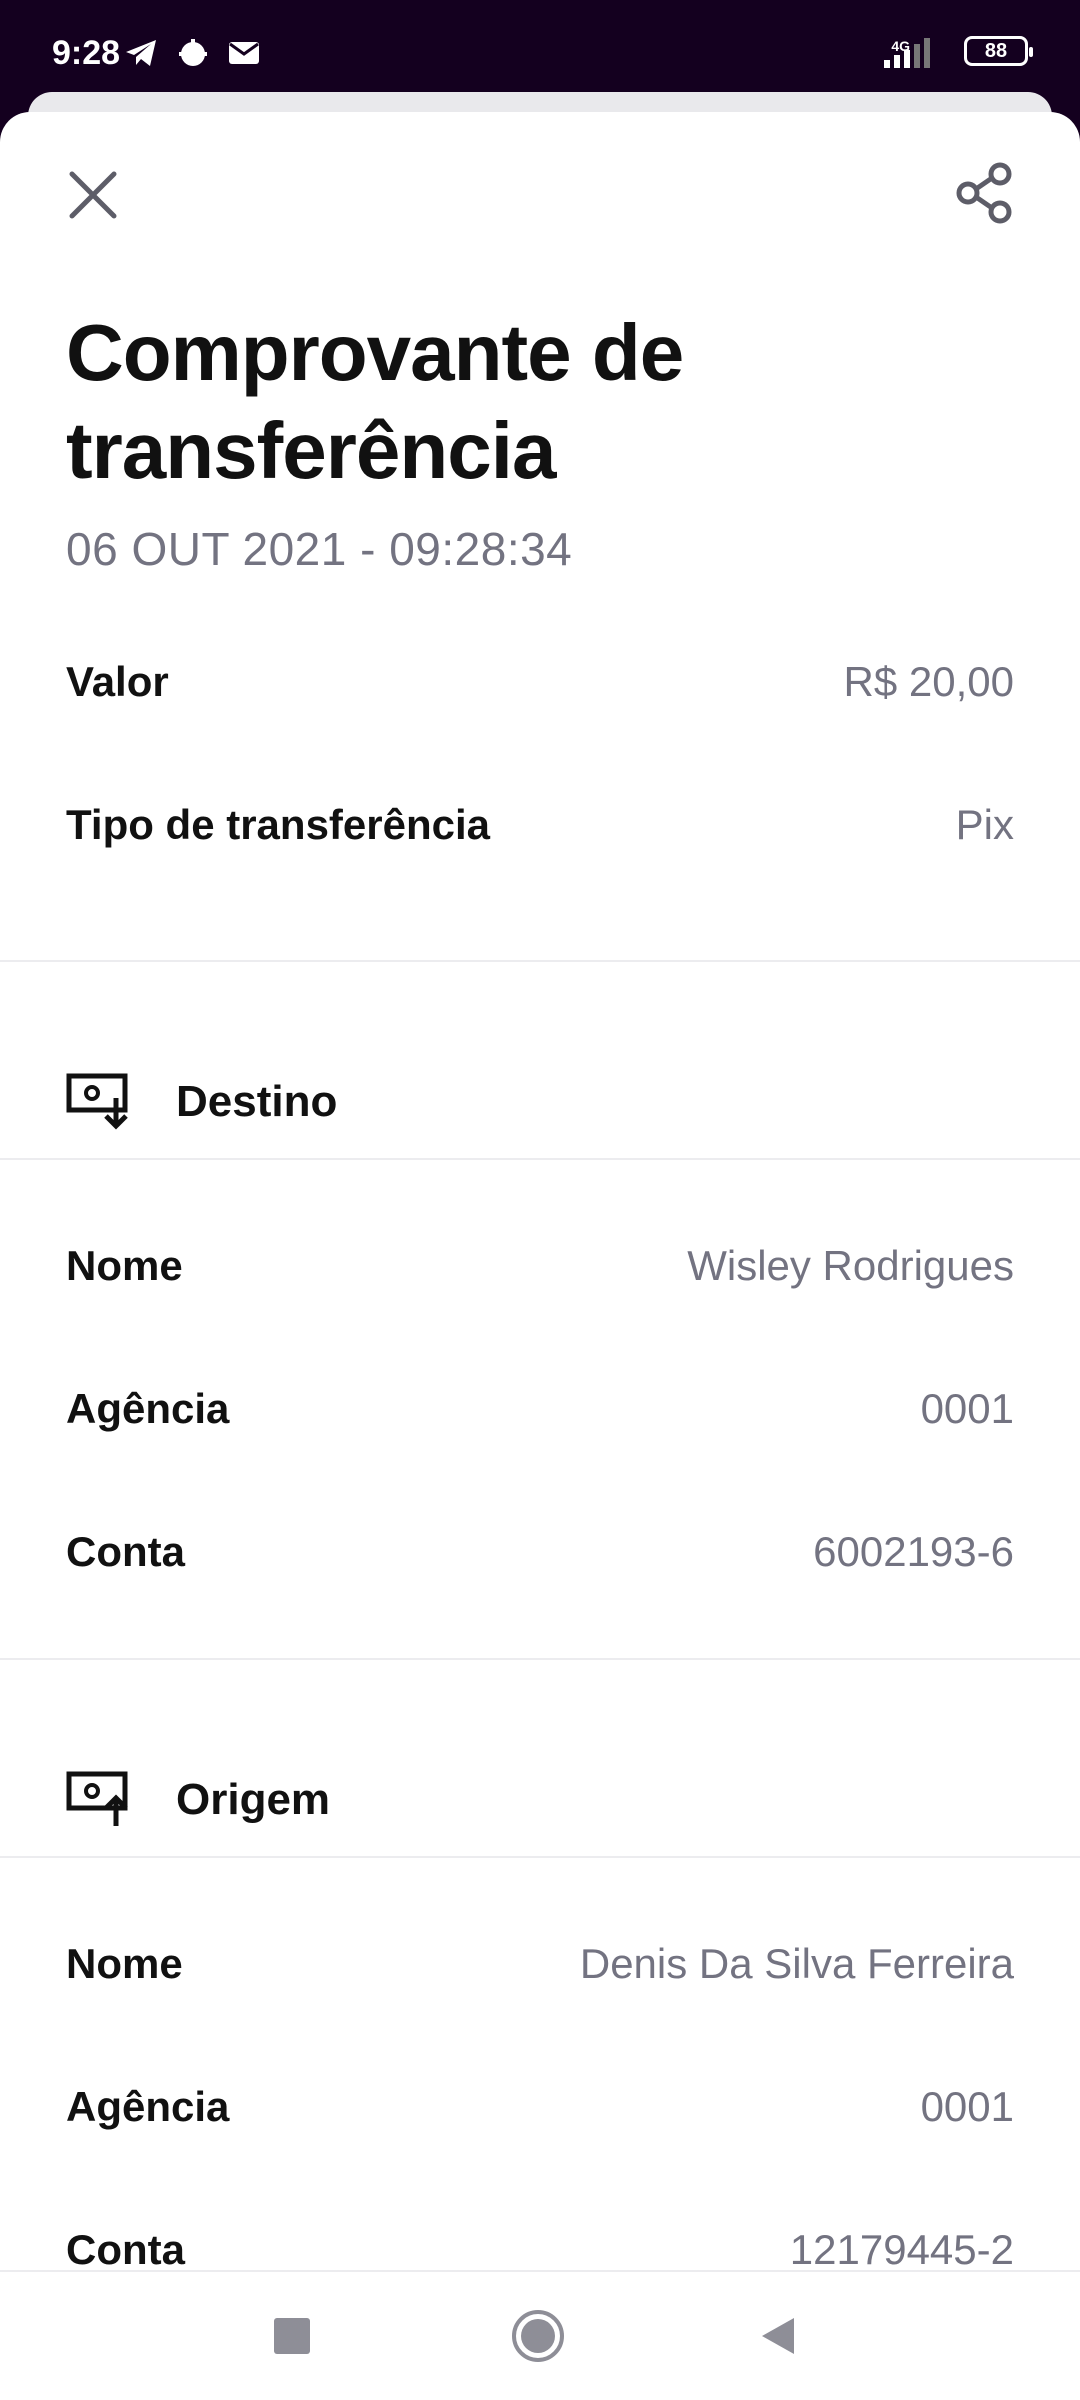 This screenshot has width=1080, height=2400. What do you see at coordinates (319, 549) in the screenshot?
I see `transfer-datetime: 06 OUT 2021 - 09:28:34` at bounding box center [319, 549].